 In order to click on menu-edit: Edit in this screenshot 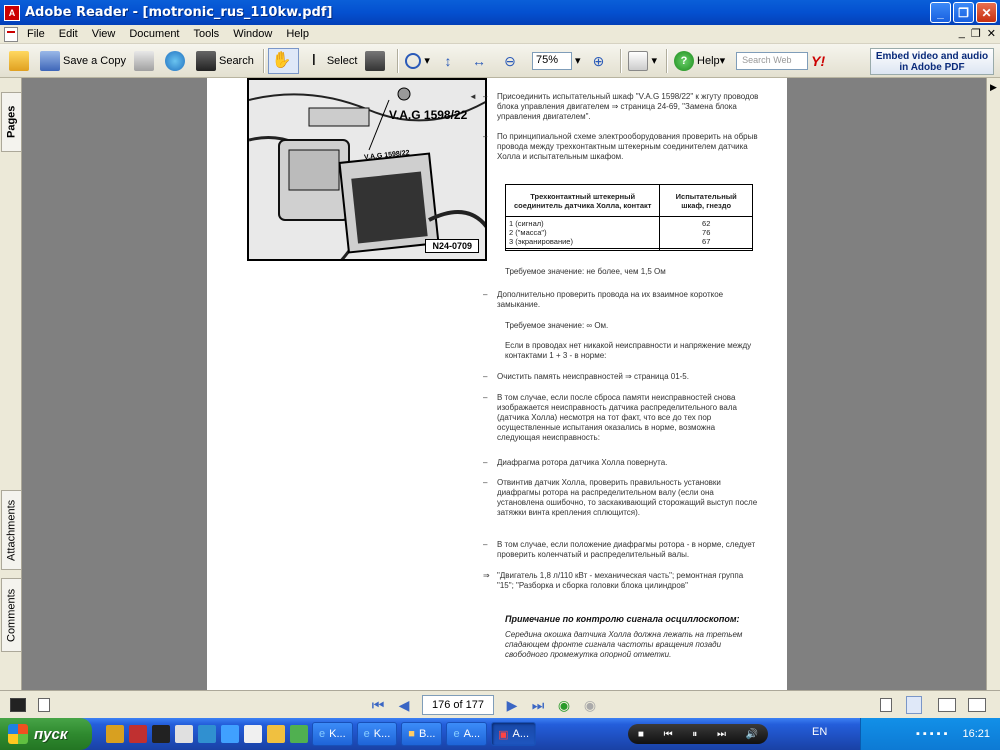, I will do `click(68, 34)`.